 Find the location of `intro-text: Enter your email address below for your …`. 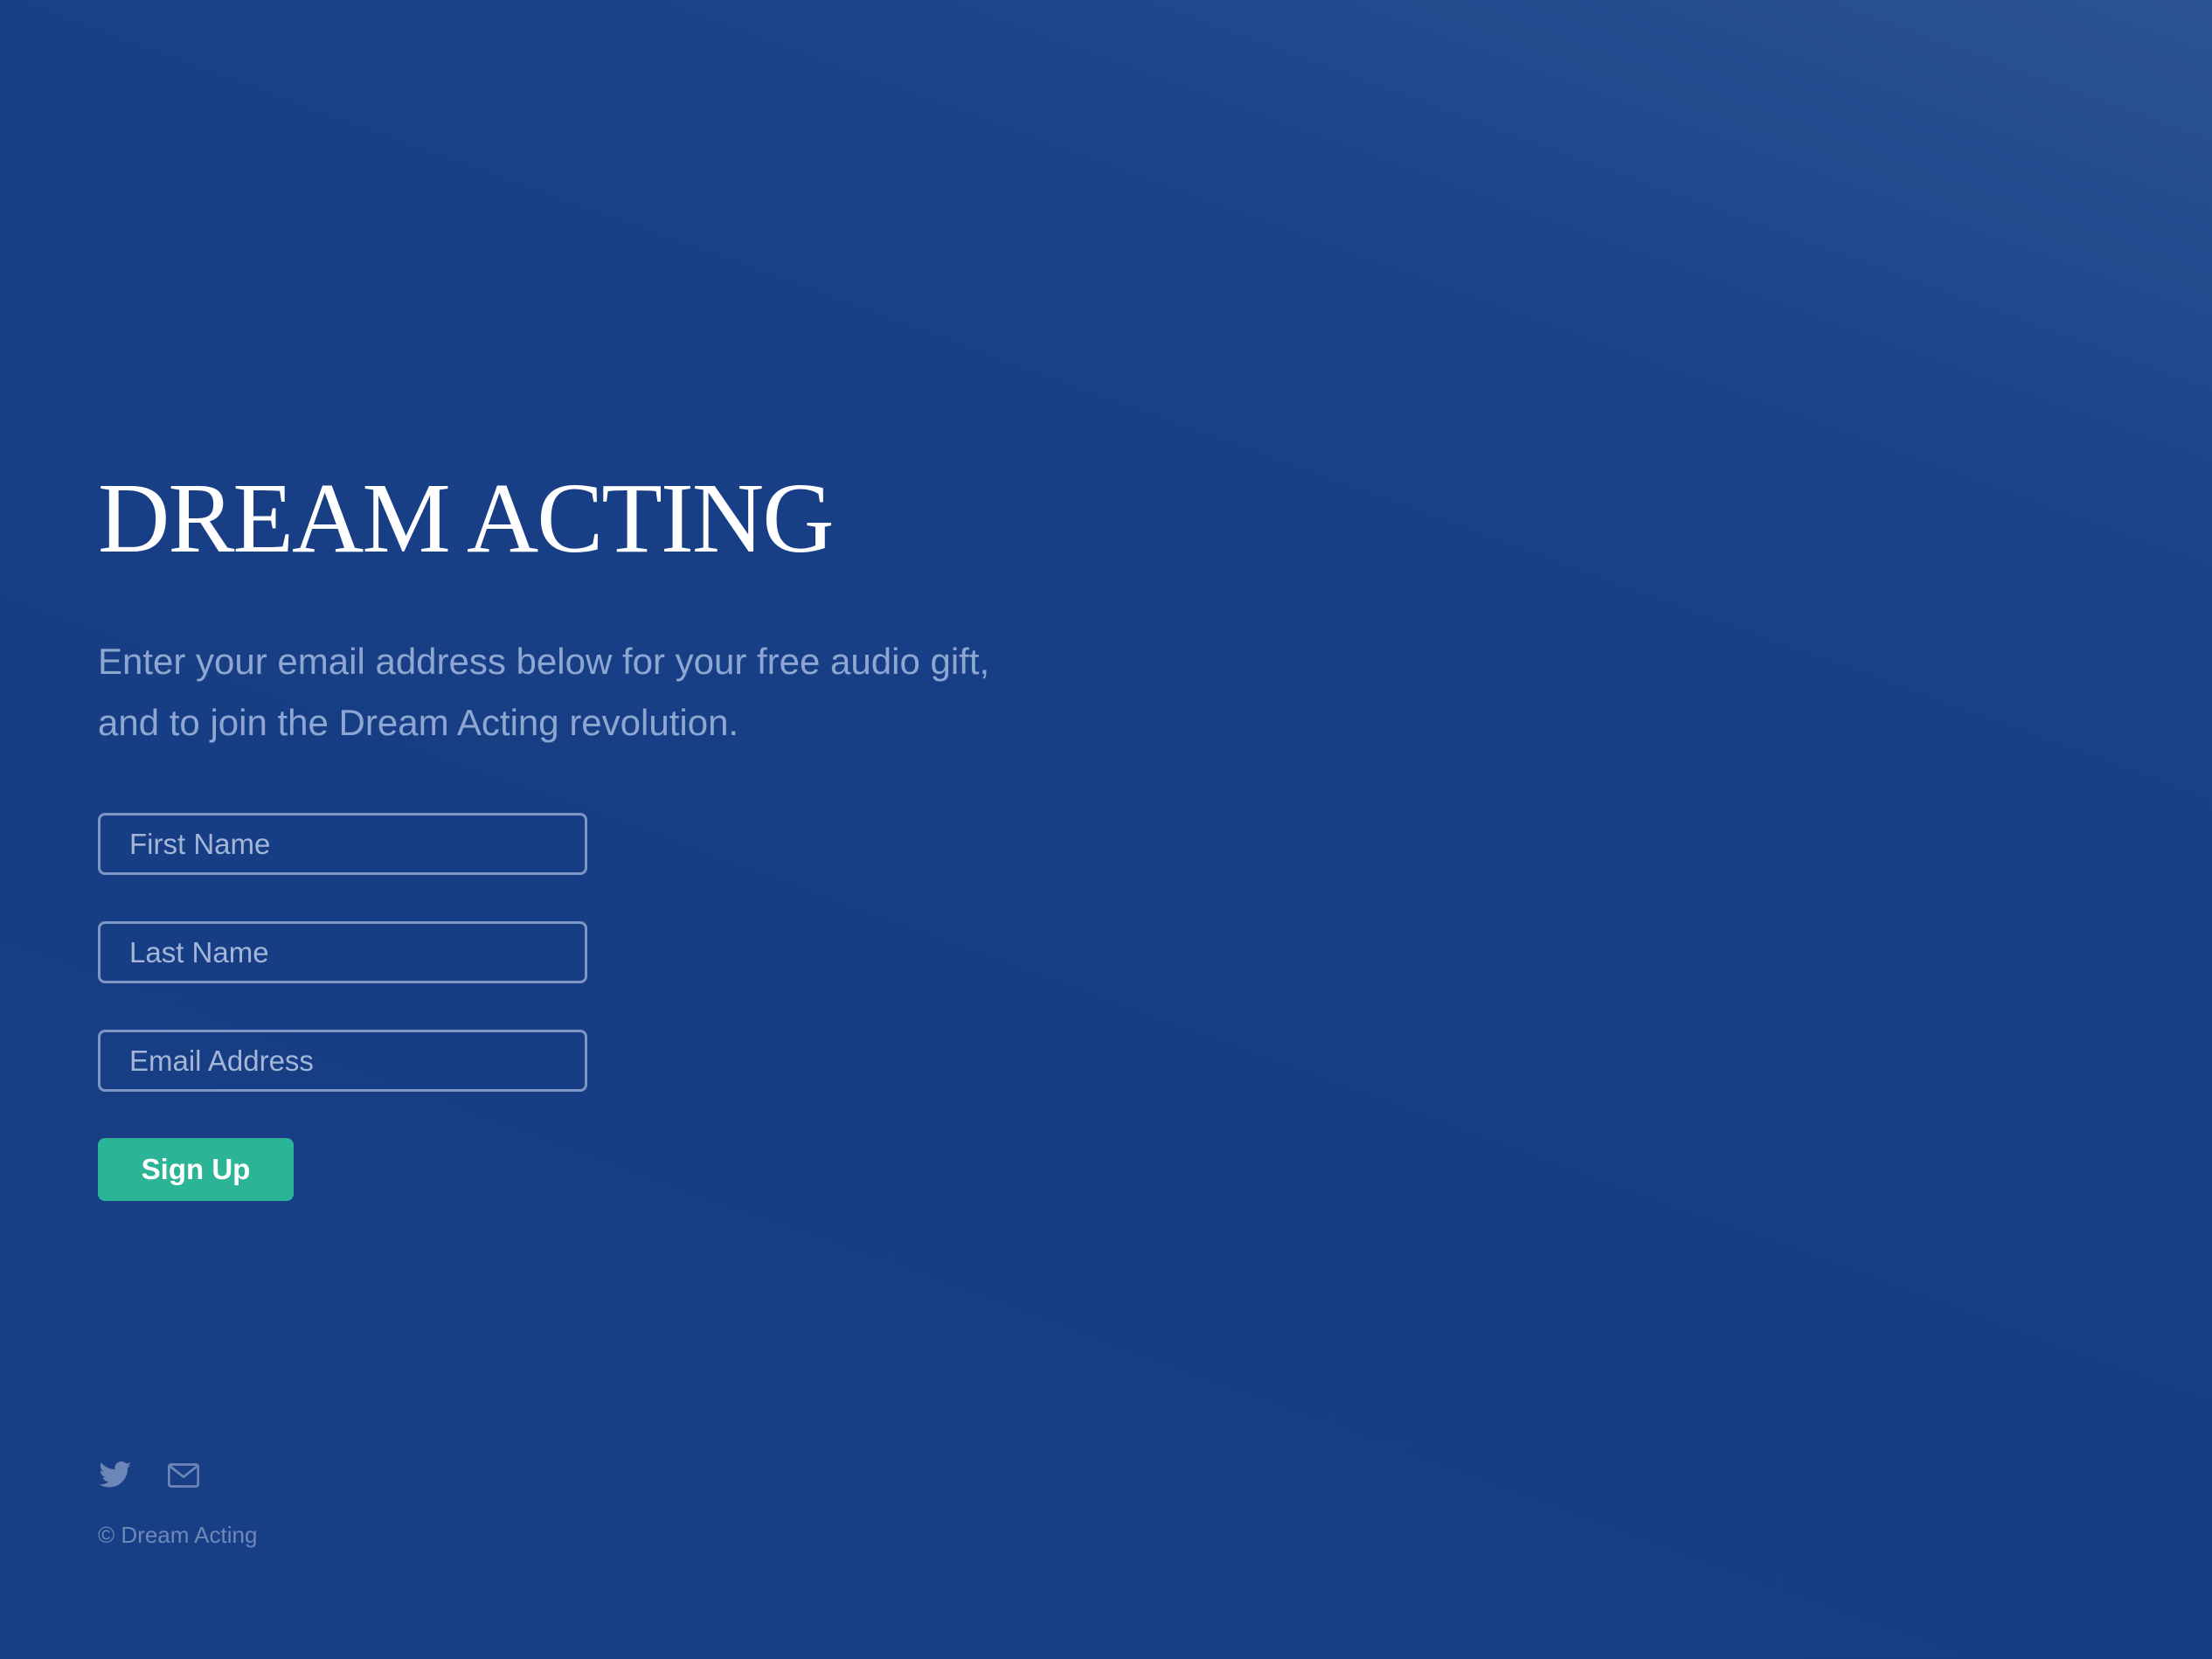

intro-text: Enter your email address below for your … is located at coordinates (622, 692).